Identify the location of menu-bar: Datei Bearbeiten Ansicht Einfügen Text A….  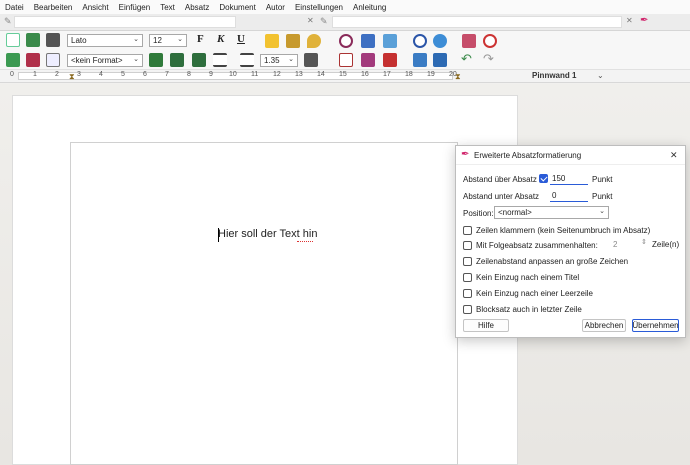
(345, 7).